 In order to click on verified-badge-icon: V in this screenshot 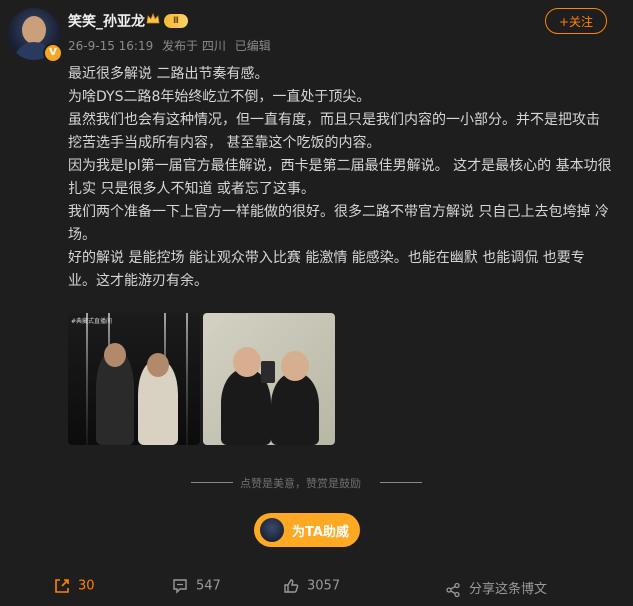, I will do `click(53, 53)`.